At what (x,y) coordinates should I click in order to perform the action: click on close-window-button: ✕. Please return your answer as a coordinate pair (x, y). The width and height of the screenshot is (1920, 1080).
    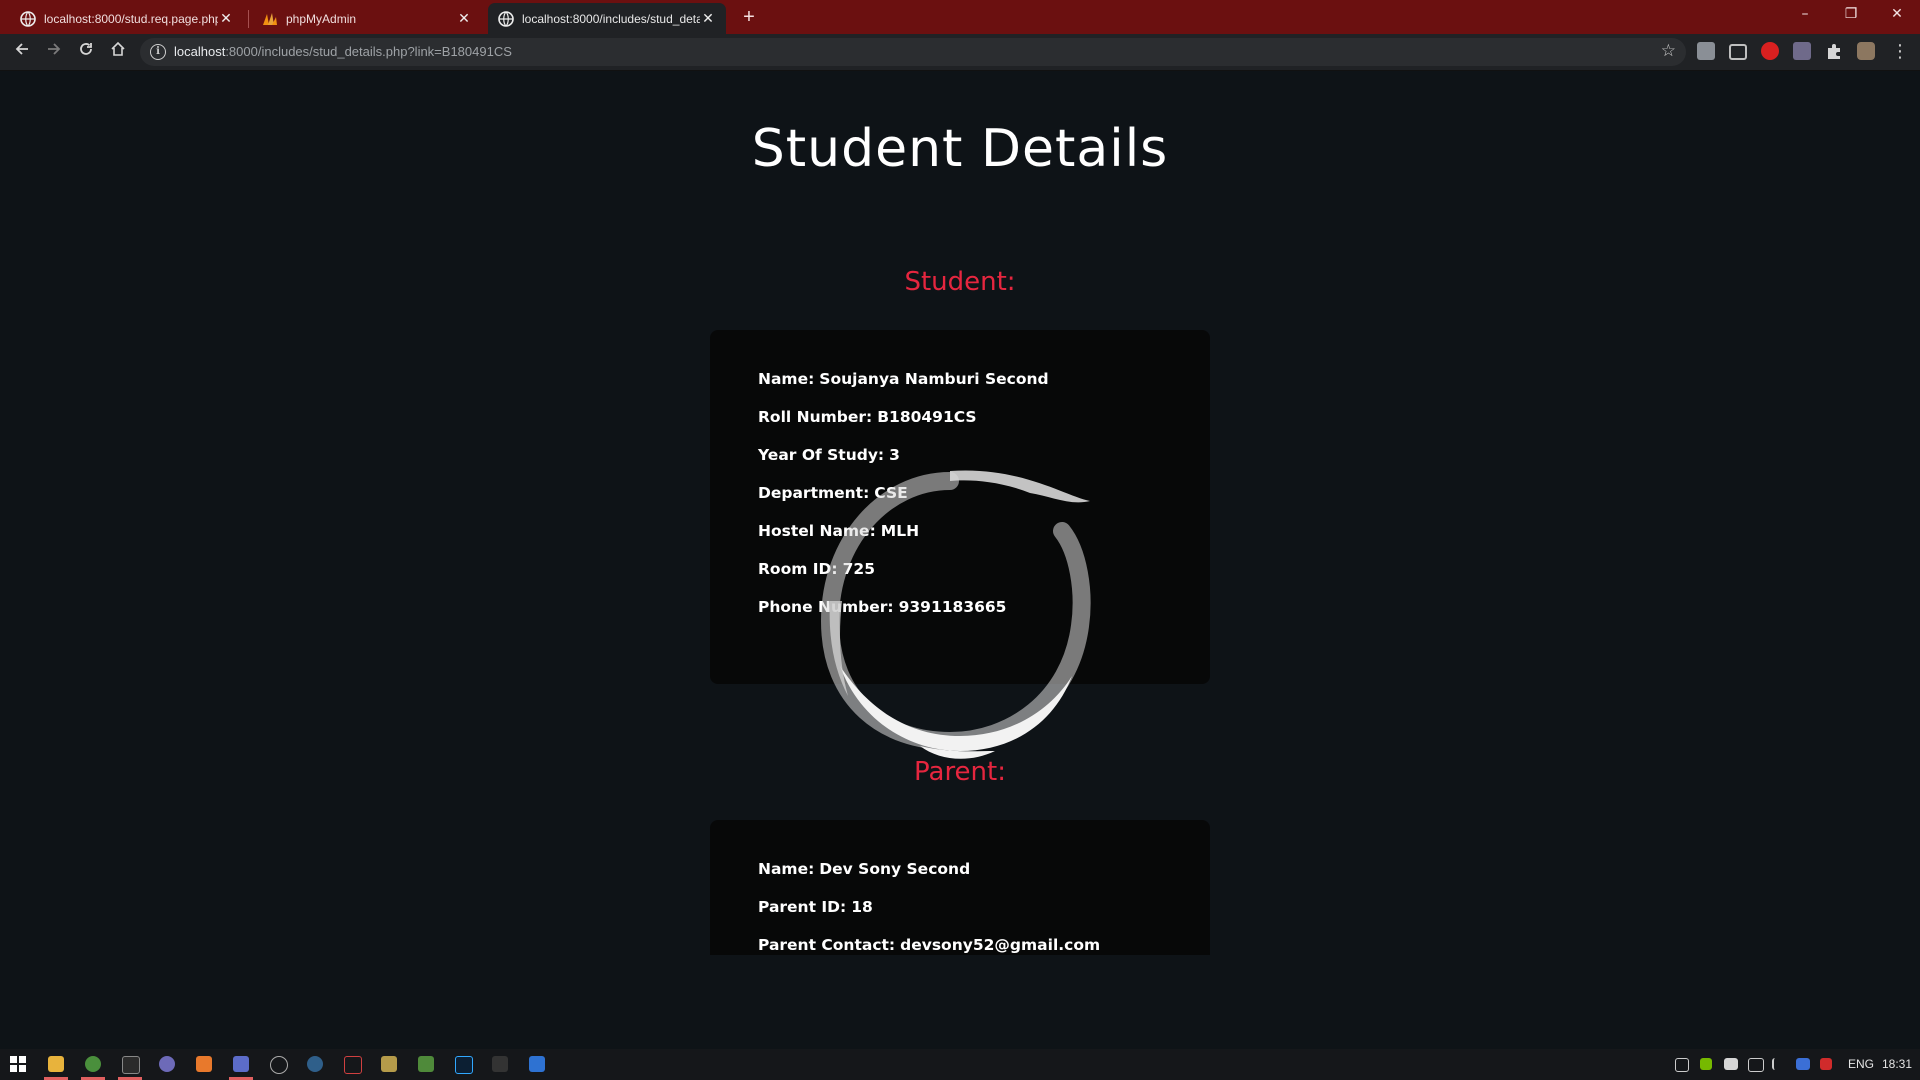
    Looking at the image, I should click on (1897, 15).